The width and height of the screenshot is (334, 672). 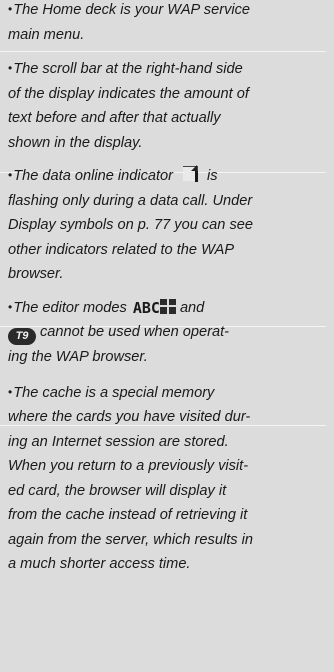 I want to click on data-online-indicator-icon, so click(x=190, y=174).